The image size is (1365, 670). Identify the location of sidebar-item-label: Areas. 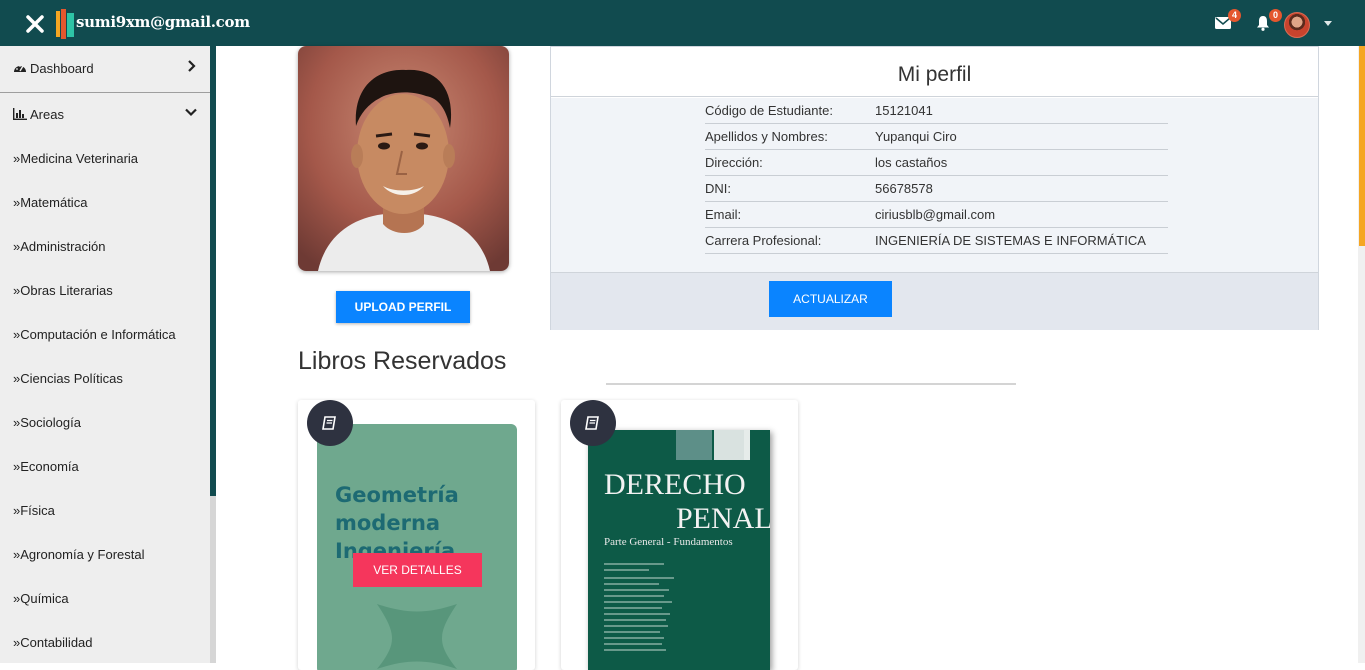
(47, 114).